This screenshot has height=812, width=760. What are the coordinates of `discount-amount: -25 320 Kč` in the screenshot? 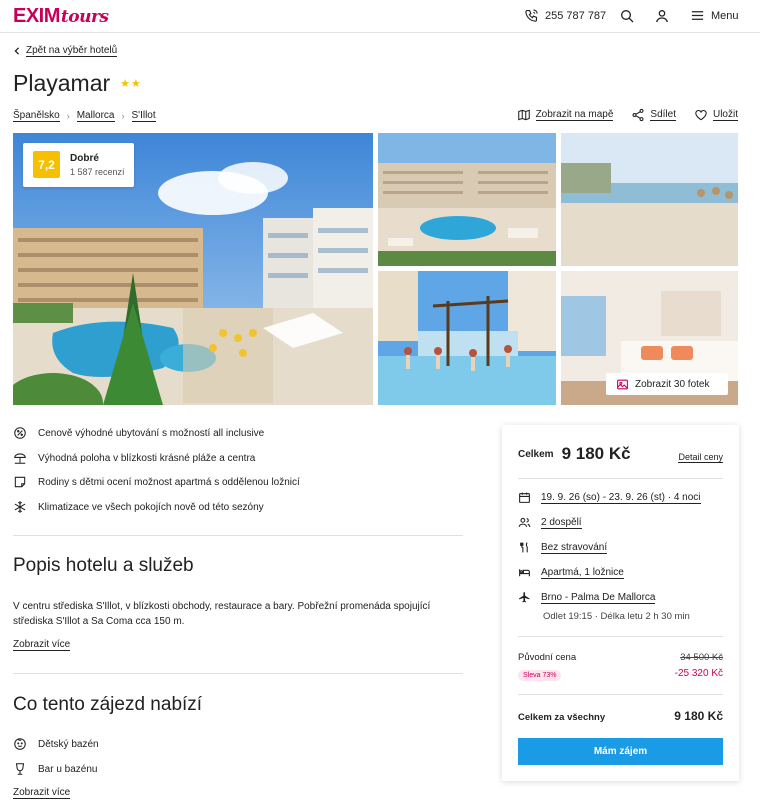 It's located at (698, 673).